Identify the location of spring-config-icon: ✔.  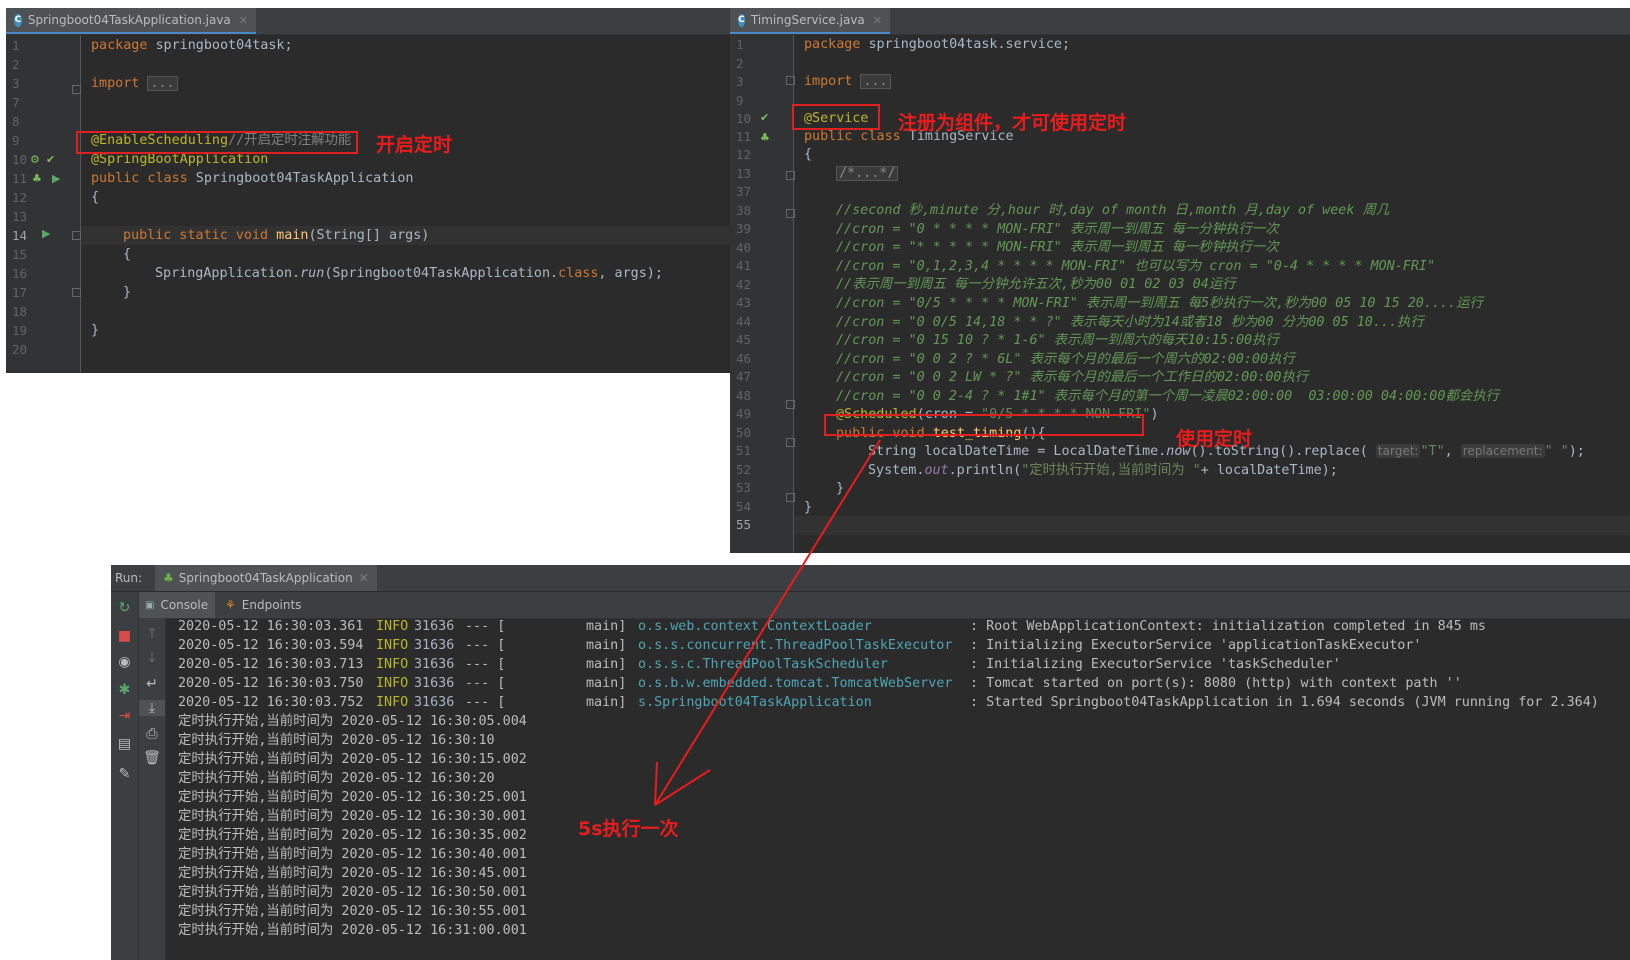
(50, 159).